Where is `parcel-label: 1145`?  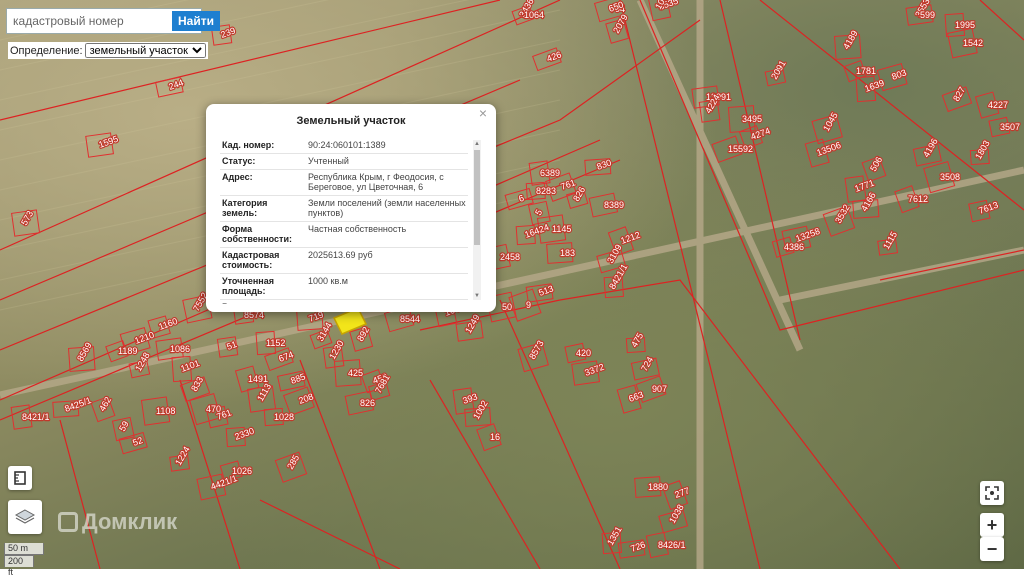
parcel-label: 1145 is located at coordinates (562, 229).